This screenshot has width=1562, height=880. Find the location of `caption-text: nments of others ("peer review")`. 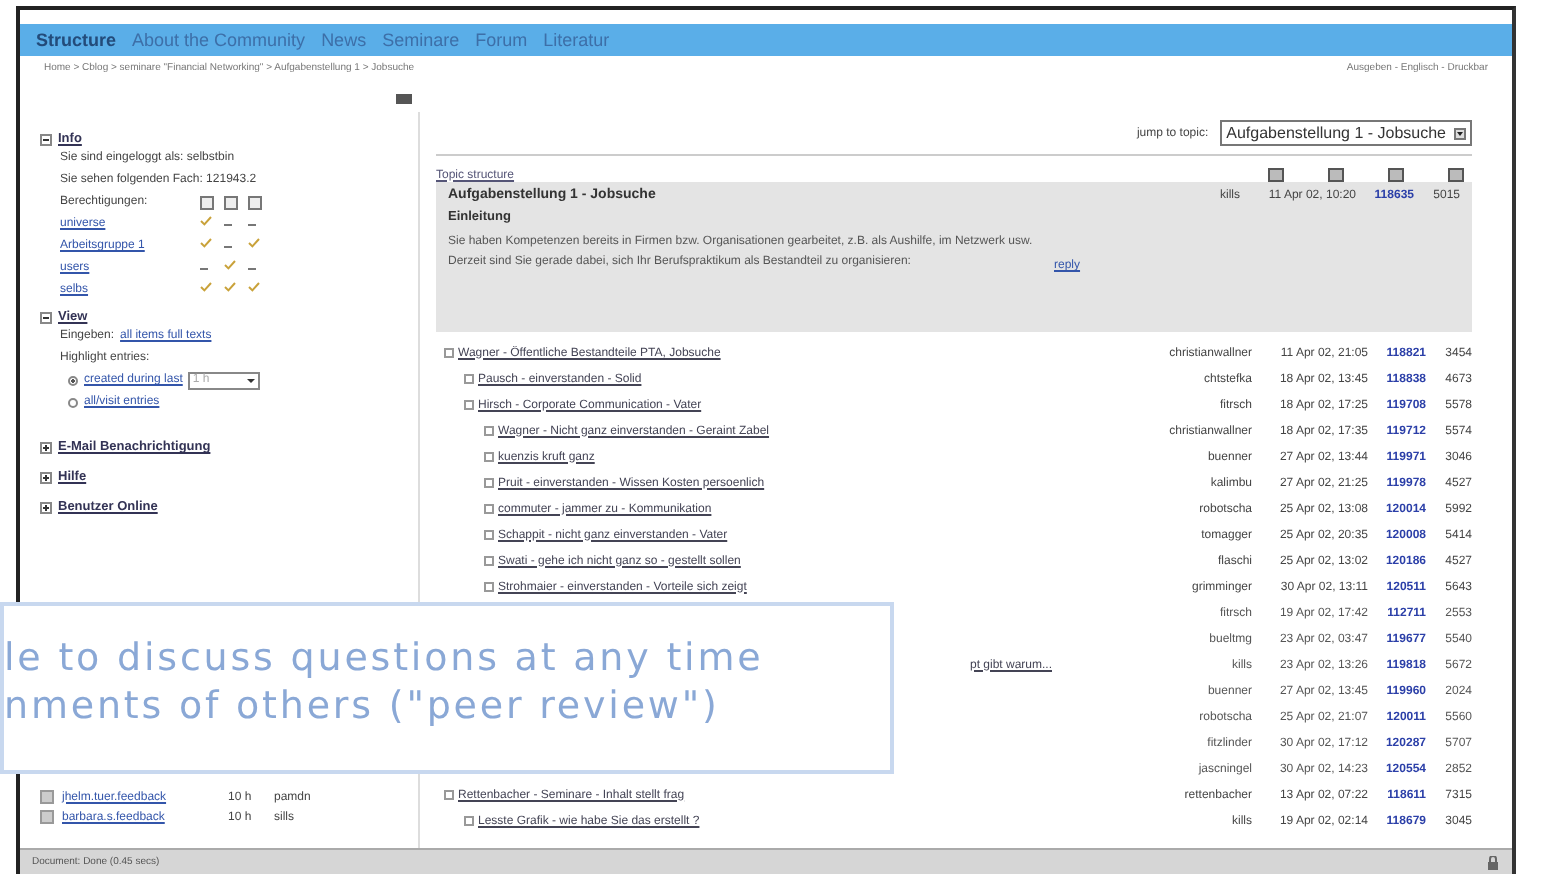

caption-text: nments of others ("peer review") is located at coordinates (363, 706).